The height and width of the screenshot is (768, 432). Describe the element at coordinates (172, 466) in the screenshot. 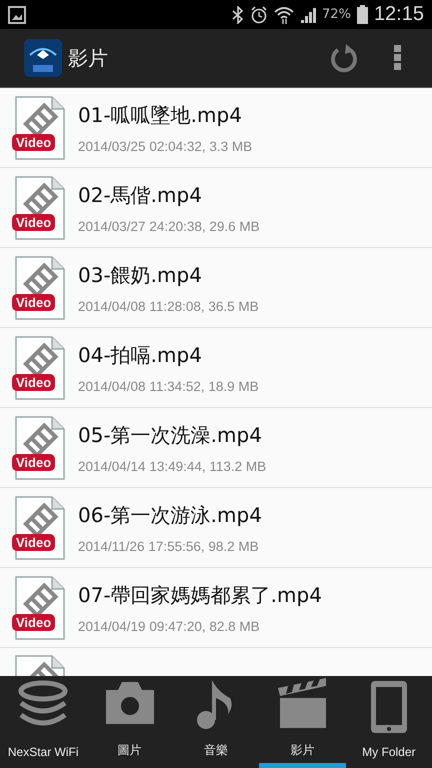

I see `file-details: 2014/04/14 13:49:44, 113.2 MB` at that location.